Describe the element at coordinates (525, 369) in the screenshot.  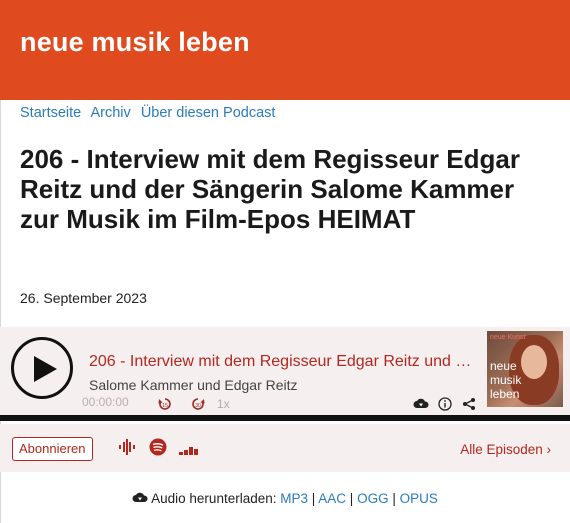
I see `podcast-cover-image: neue Kunst neue musik leben` at that location.